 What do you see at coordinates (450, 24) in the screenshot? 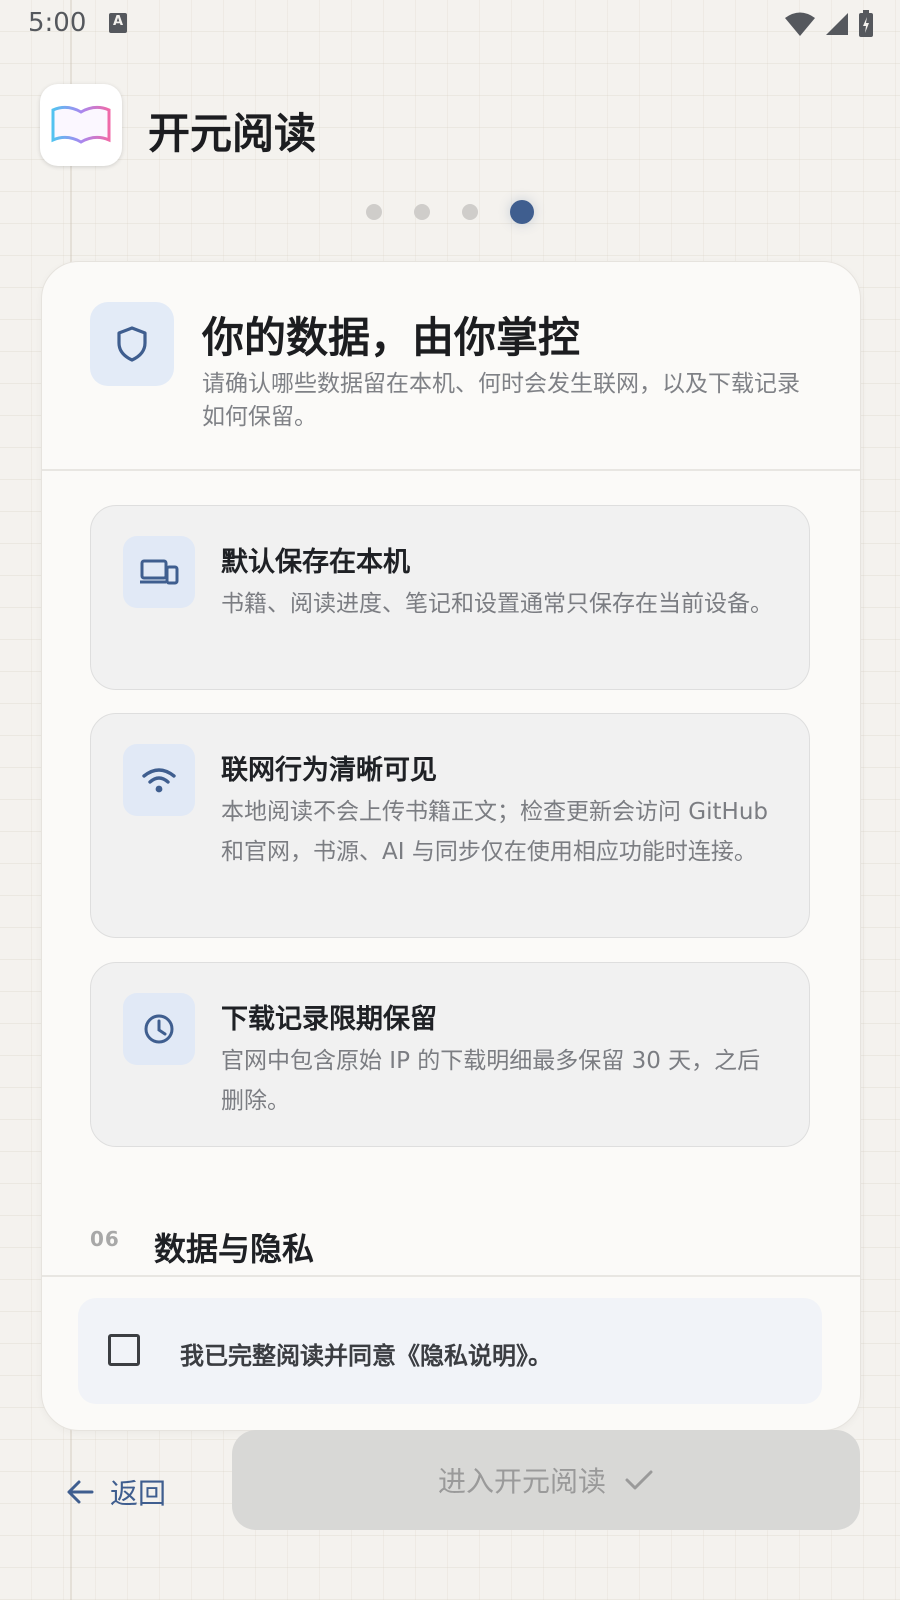
I see `status-bar: 5:00 A` at bounding box center [450, 24].